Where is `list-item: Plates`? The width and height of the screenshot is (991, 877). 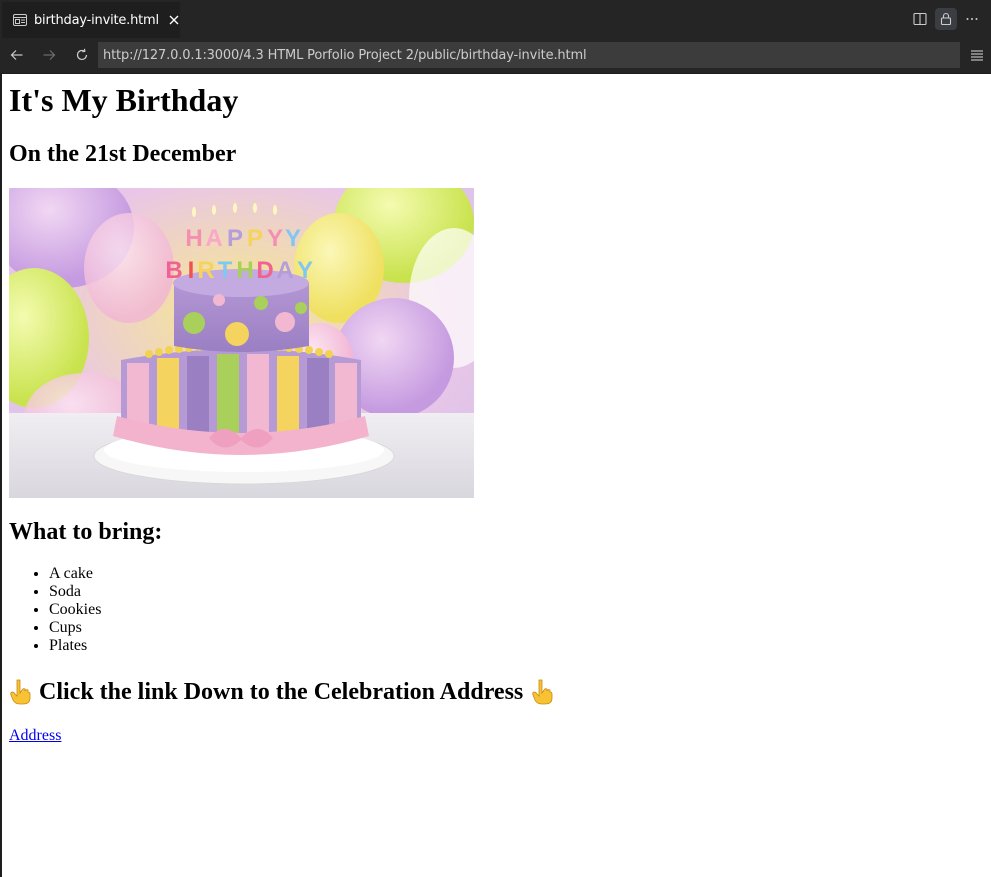
list-item: Plates is located at coordinates (75, 646).